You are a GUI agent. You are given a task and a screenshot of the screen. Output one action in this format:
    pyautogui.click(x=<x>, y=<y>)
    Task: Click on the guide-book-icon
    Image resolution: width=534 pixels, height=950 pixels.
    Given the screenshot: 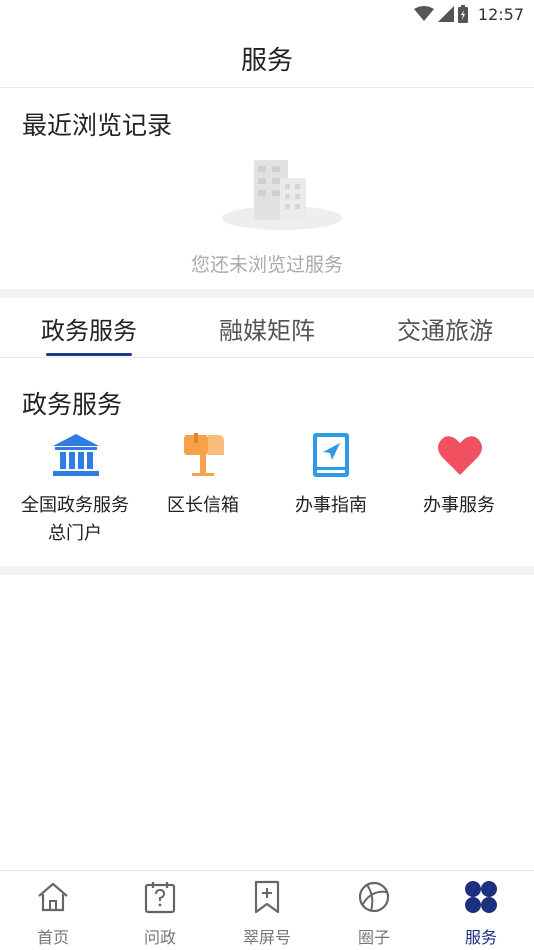 What is the action you would take?
    pyautogui.click(x=331, y=455)
    